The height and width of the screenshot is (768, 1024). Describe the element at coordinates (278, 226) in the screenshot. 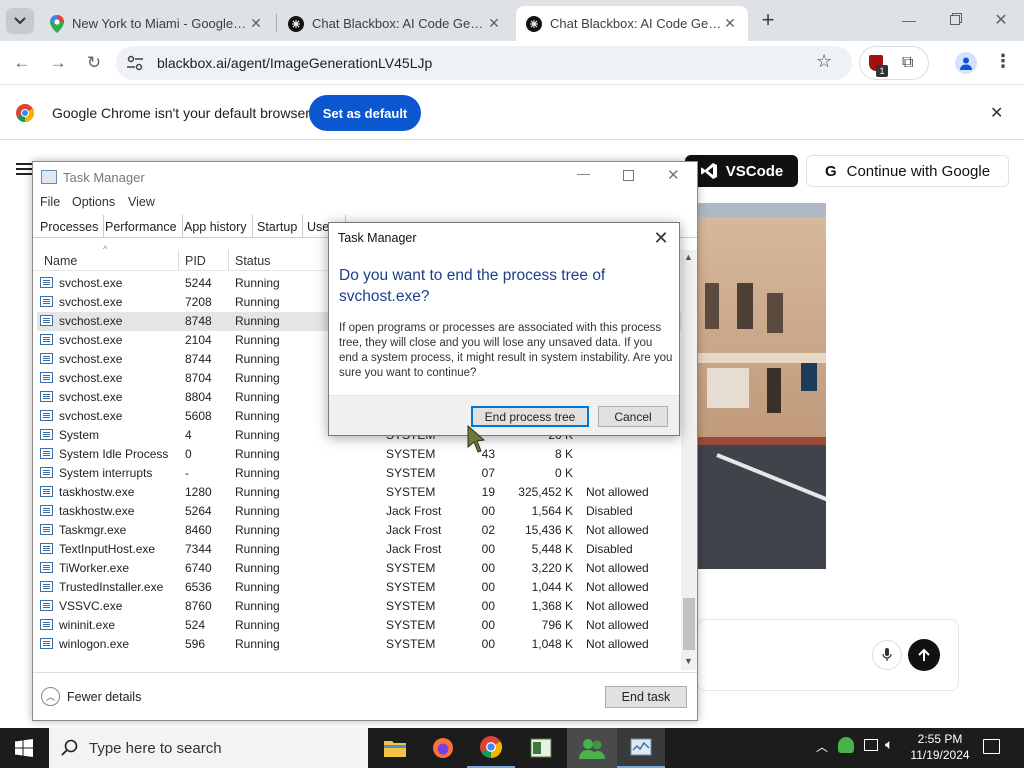

I see `tab-startup: Startup` at that location.